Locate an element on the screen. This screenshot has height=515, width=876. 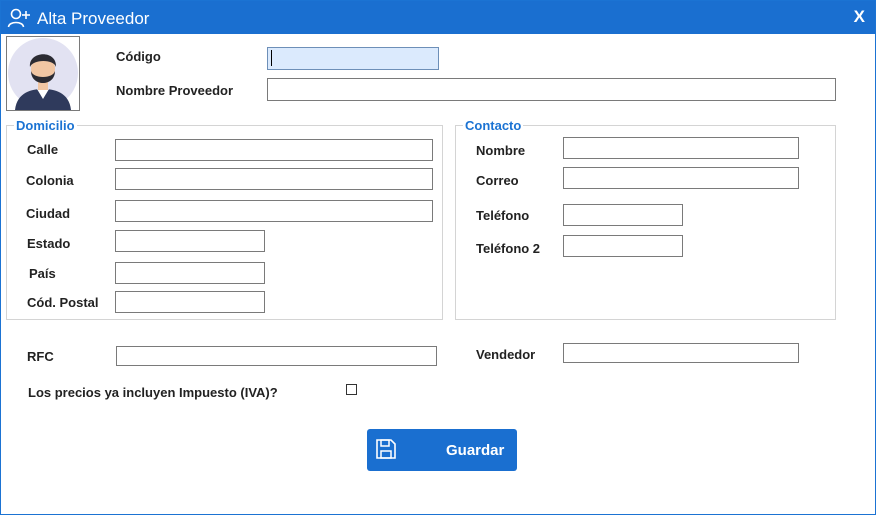
guardar-button: Guardar is located at coordinates (442, 450).